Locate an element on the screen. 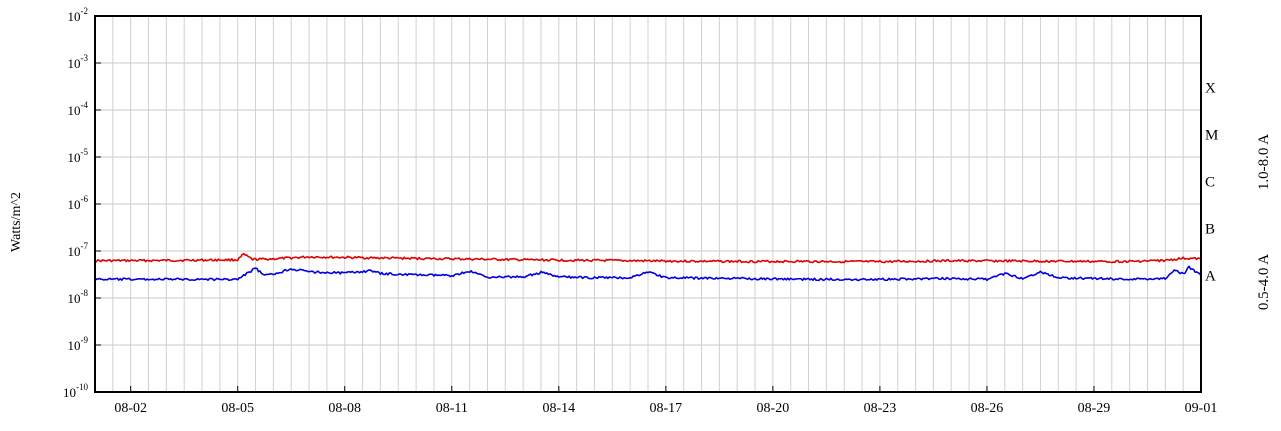  flare-class-a: A is located at coordinates (1210, 277).